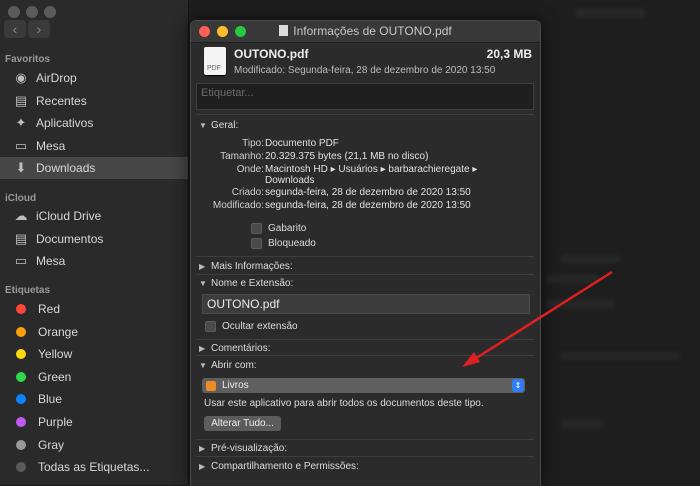 The height and width of the screenshot is (486, 700). I want to click on annotation-arrow, so click(537, 318).